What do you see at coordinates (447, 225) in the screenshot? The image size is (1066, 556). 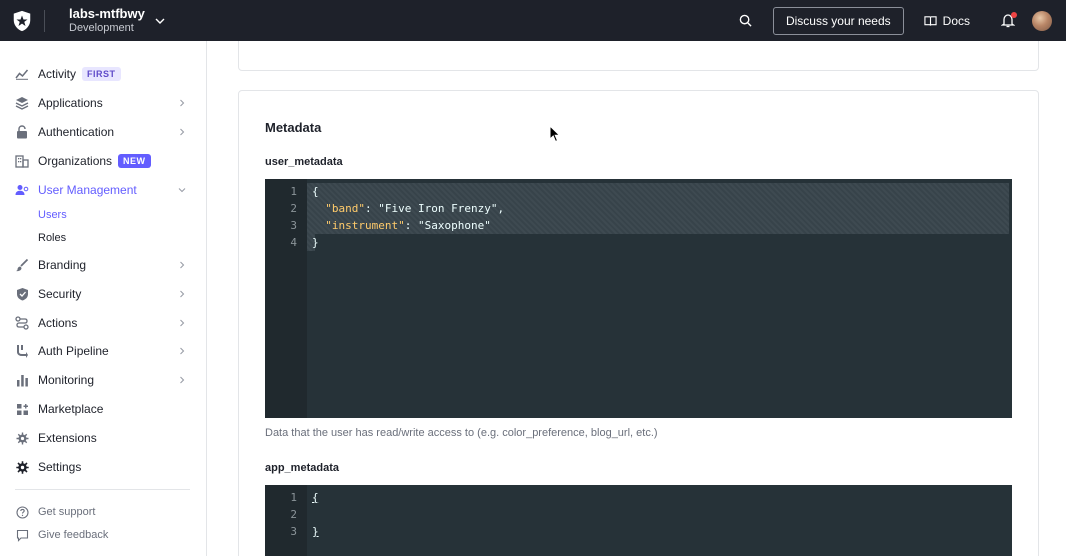 I see `json-value: : "Saxophone"` at bounding box center [447, 225].